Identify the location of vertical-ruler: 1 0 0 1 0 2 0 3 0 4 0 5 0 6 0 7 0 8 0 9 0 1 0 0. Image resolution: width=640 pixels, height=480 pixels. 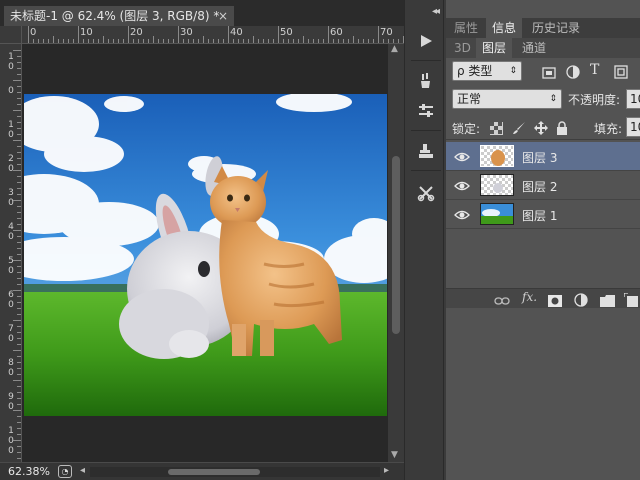
(11, 253).